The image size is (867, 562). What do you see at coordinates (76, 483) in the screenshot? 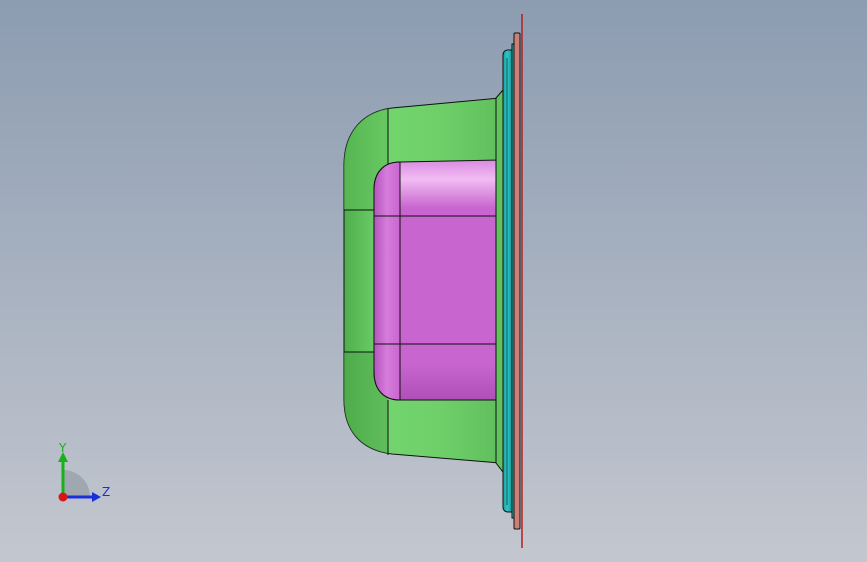
I see `triad-plane-icon` at bounding box center [76, 483].